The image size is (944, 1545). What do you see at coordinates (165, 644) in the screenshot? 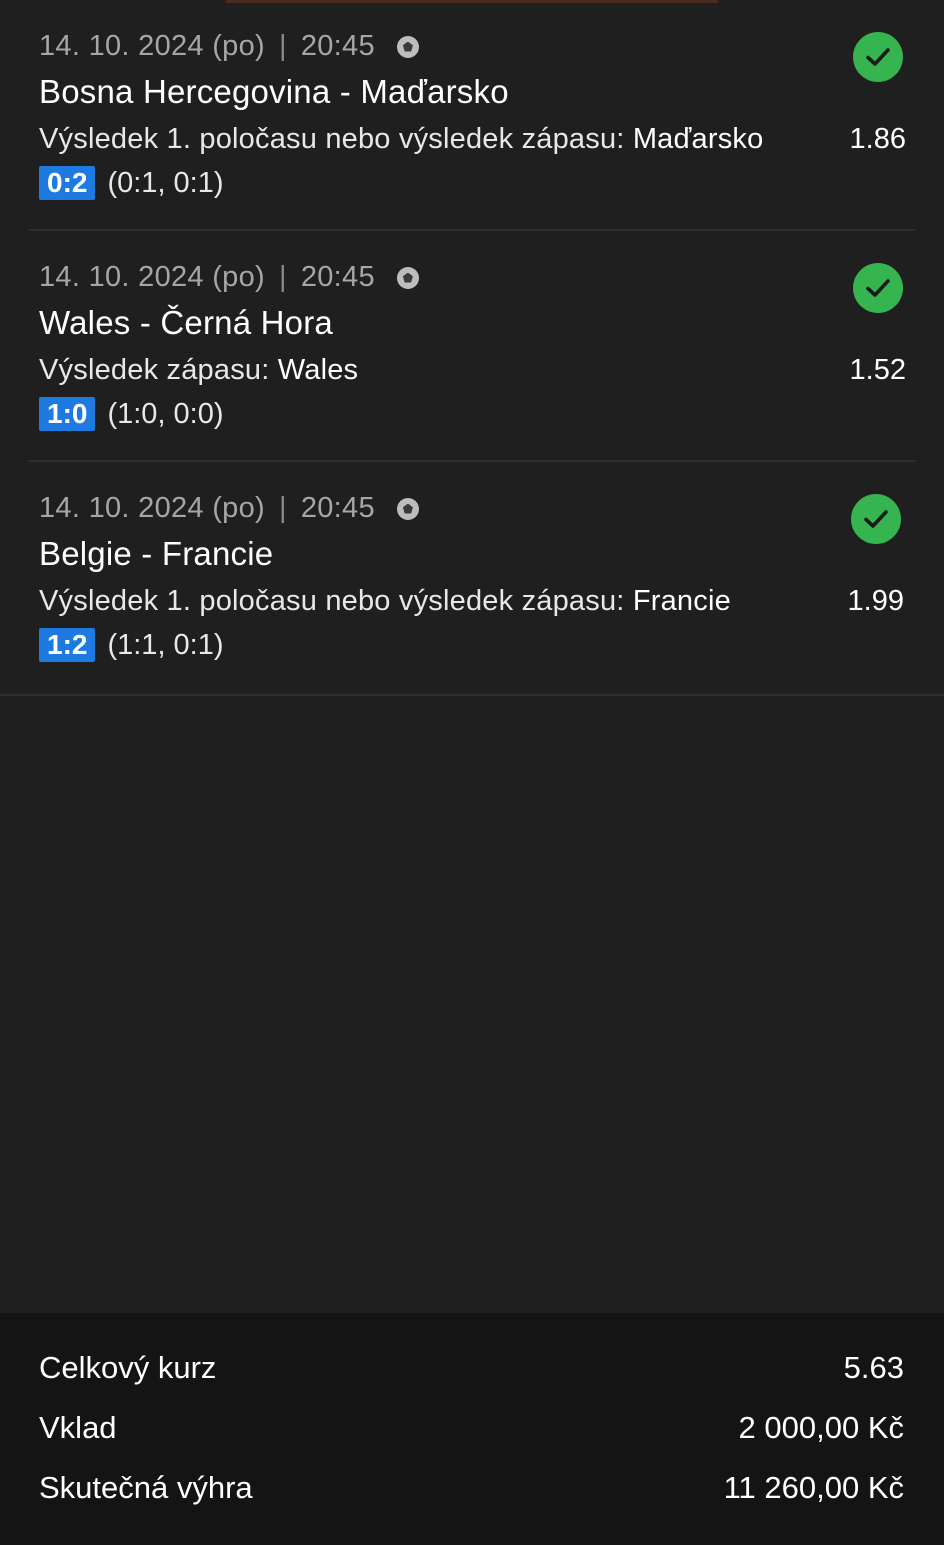
I see `half-scores: (1:1, 0:1)` at bounding box center [165, 644].